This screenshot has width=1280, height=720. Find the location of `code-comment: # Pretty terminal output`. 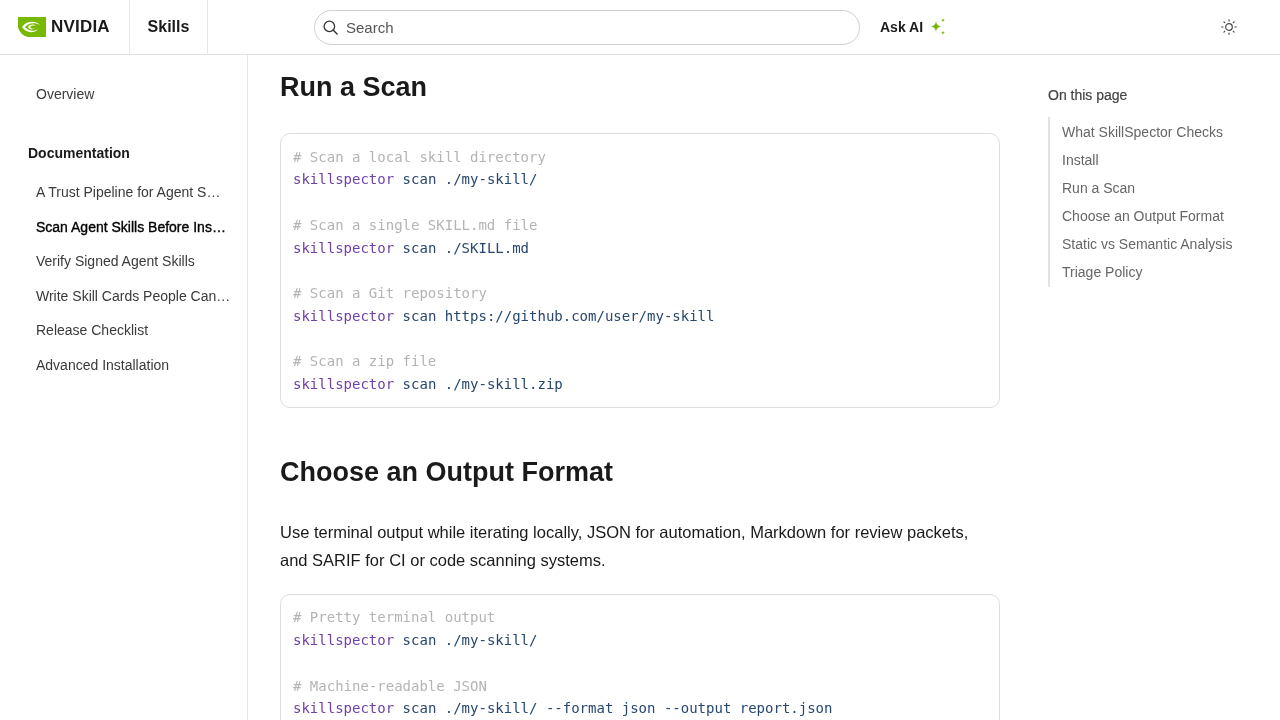

code-comment: # Pretty terminal output is located at coordinates (395, 618).